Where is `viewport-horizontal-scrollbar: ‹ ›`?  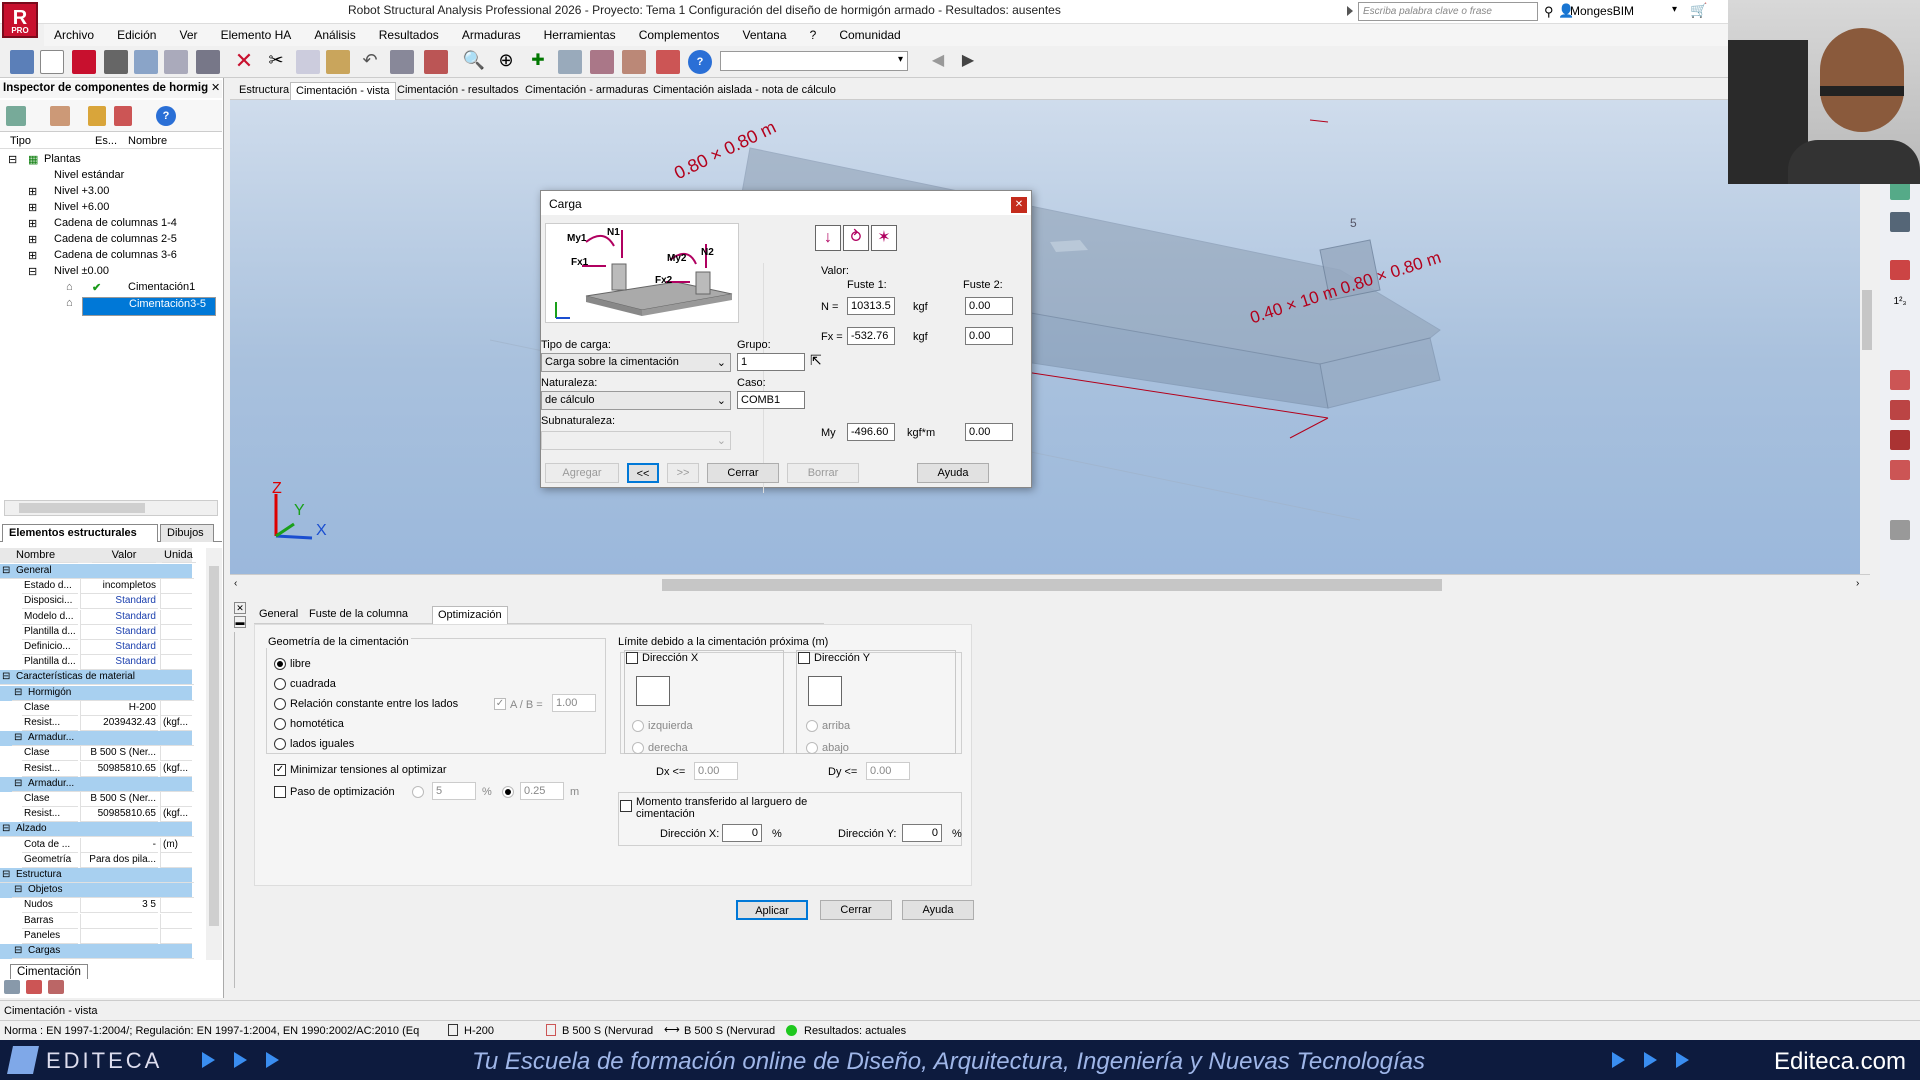 viewport-horizontal-scrollbar: ‹ › is located at coordinates (1050, 584).